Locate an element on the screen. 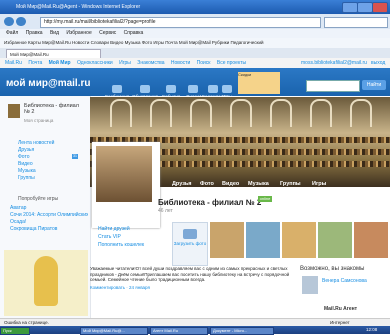 This screenshot has height=335, width=390. user-email: moss.bibliotekafilial2@mail.ru is located at coordinates (334, 63).